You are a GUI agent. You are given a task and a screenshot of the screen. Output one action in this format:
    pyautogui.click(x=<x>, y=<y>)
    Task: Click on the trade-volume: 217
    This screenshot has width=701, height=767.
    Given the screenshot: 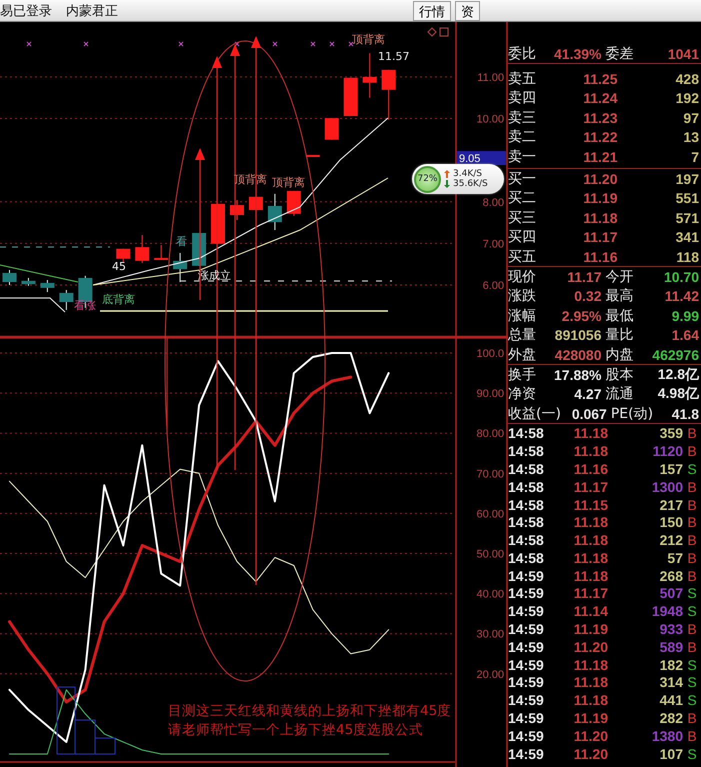 What is the action you would take?
    pyautogui.click(x=670, y=504)
    